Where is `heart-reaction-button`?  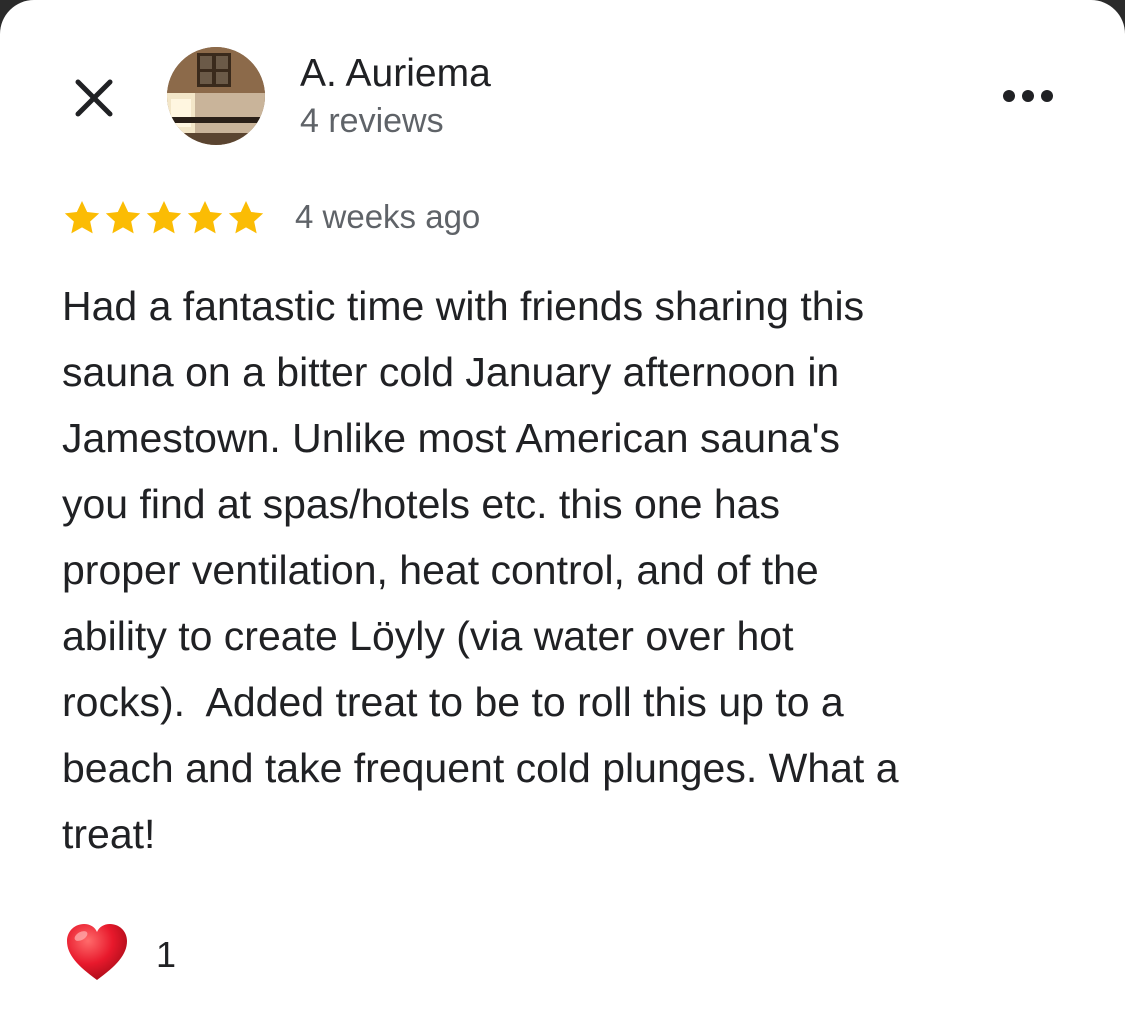
heart-reaction-button is located at coordinates (97, 953).